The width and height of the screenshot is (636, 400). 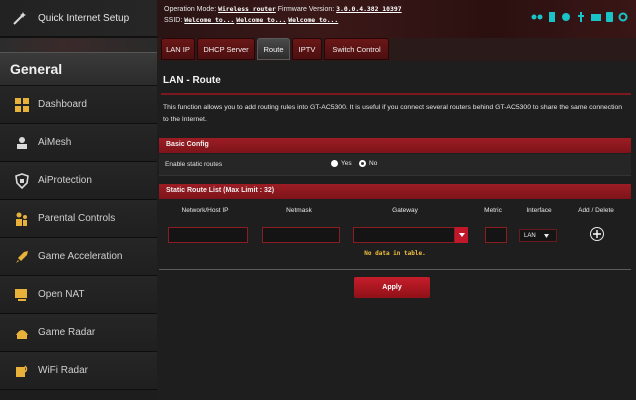 I want to click on static-routes-row: Enable static routes Yes No, so click(x=395, y=165).